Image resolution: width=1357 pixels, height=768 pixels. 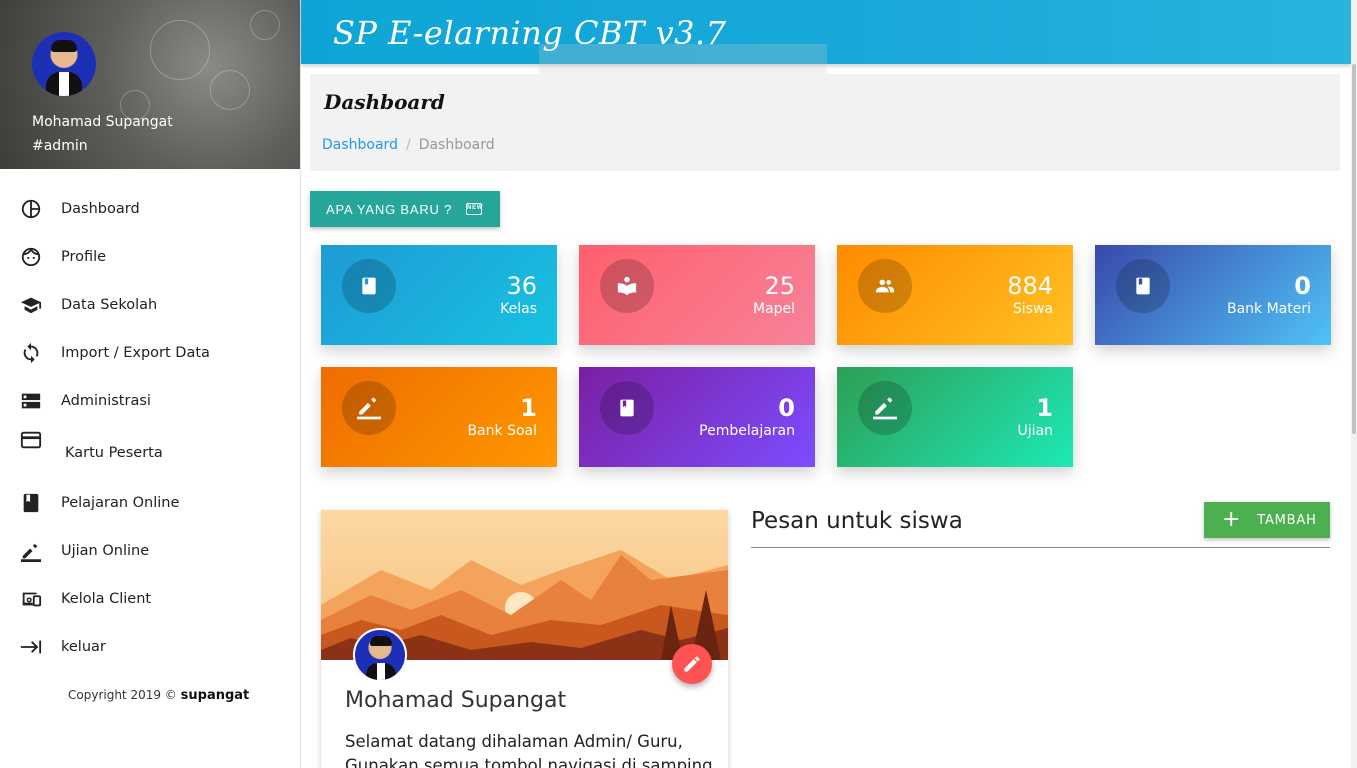 I want to click on stat-label: Ujian, so click(x=1035, y=431).